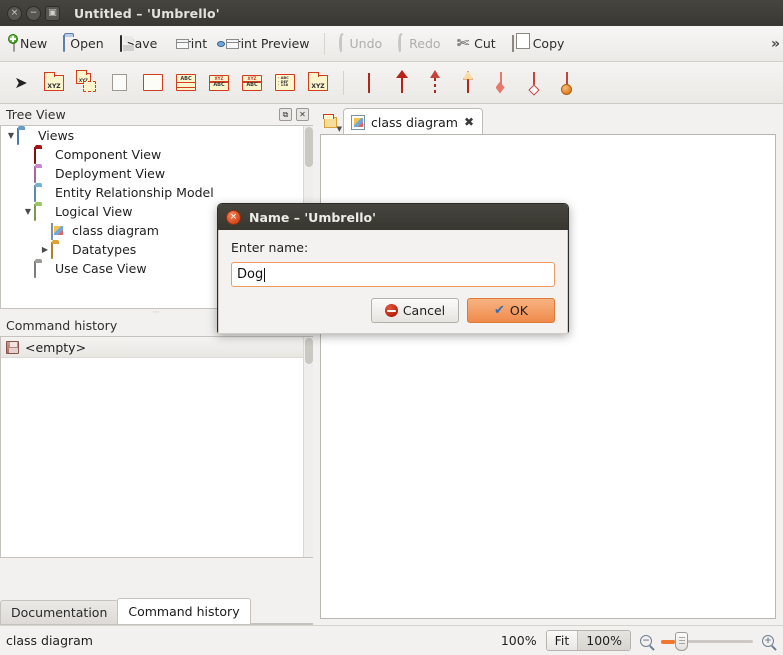  What do you see at coordinates (681, 641) in the screenshot?
I see `slider-handle` at bounding box center [681, 641].